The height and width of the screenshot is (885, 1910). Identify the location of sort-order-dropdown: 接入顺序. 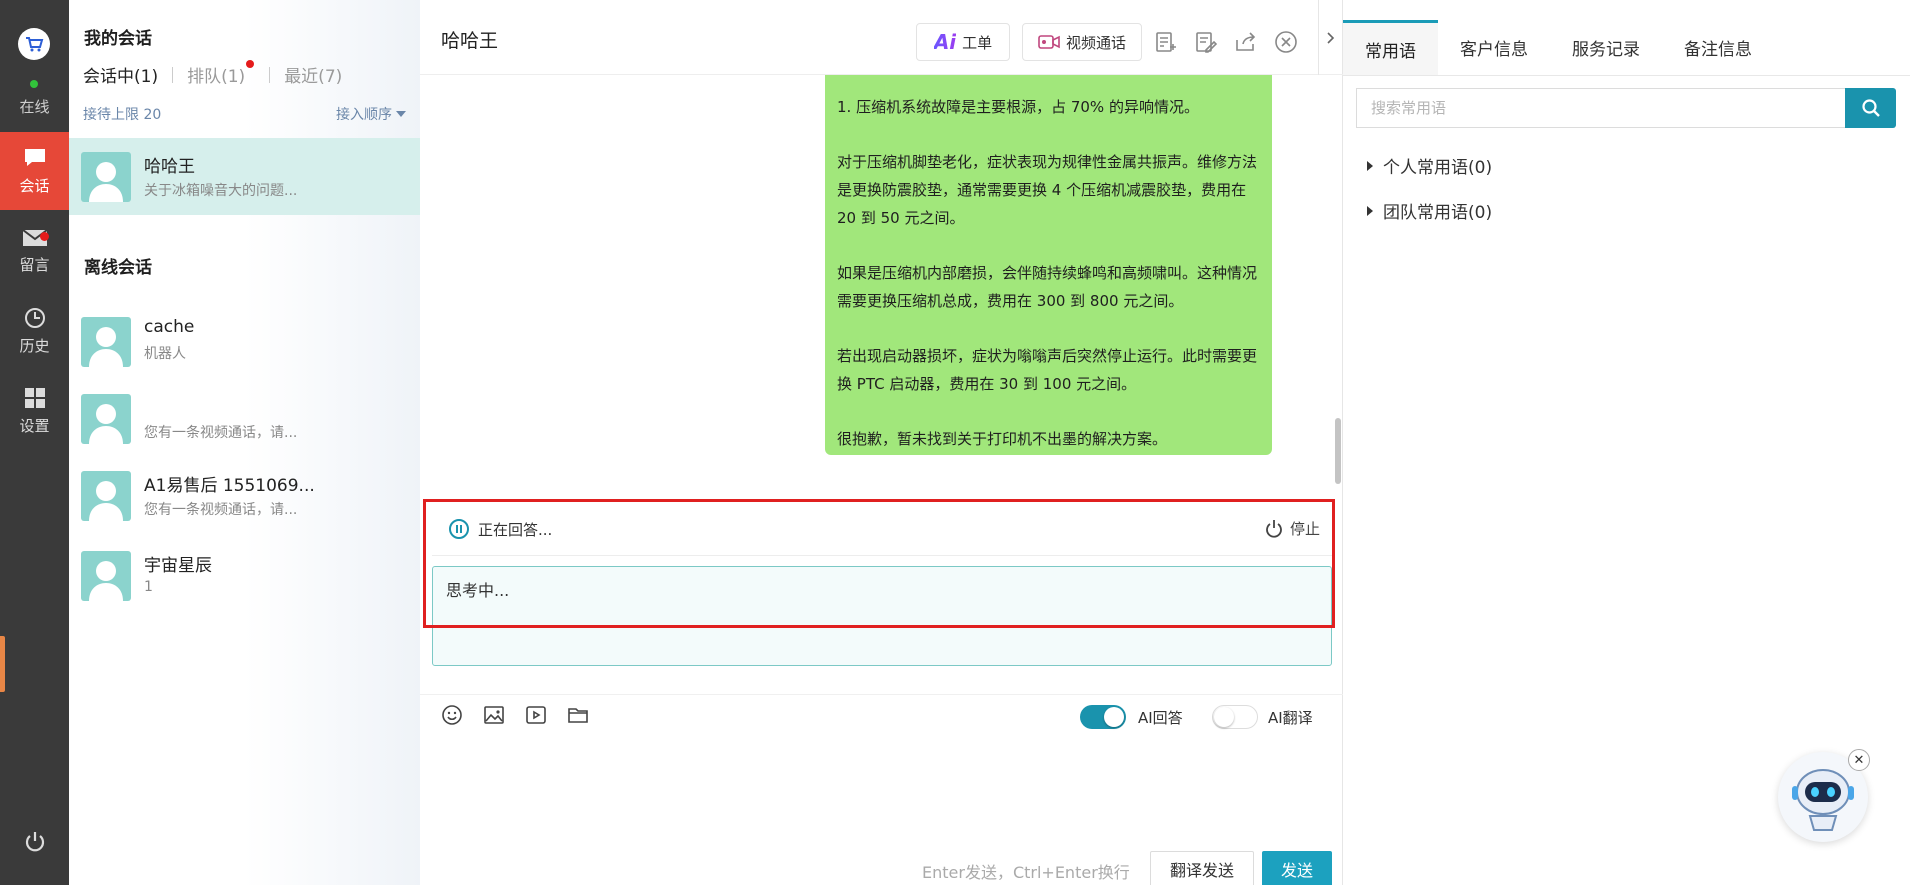
(371, 114).